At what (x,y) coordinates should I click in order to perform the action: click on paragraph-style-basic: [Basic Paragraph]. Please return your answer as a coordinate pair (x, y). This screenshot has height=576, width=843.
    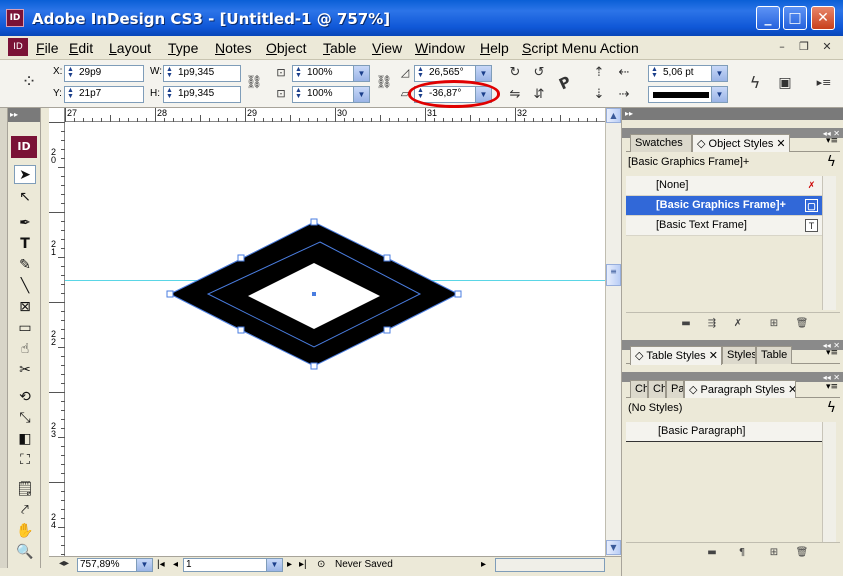
    Looking at the image, I should click on (724, 432).